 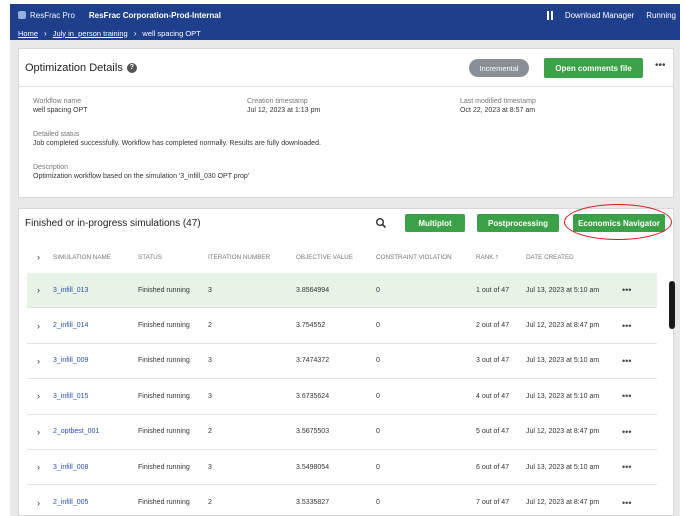 What do you see at coordinates (499, 68) in the screenshot?
I see `status-badge: Incremental` at bounding box center [499, 68].